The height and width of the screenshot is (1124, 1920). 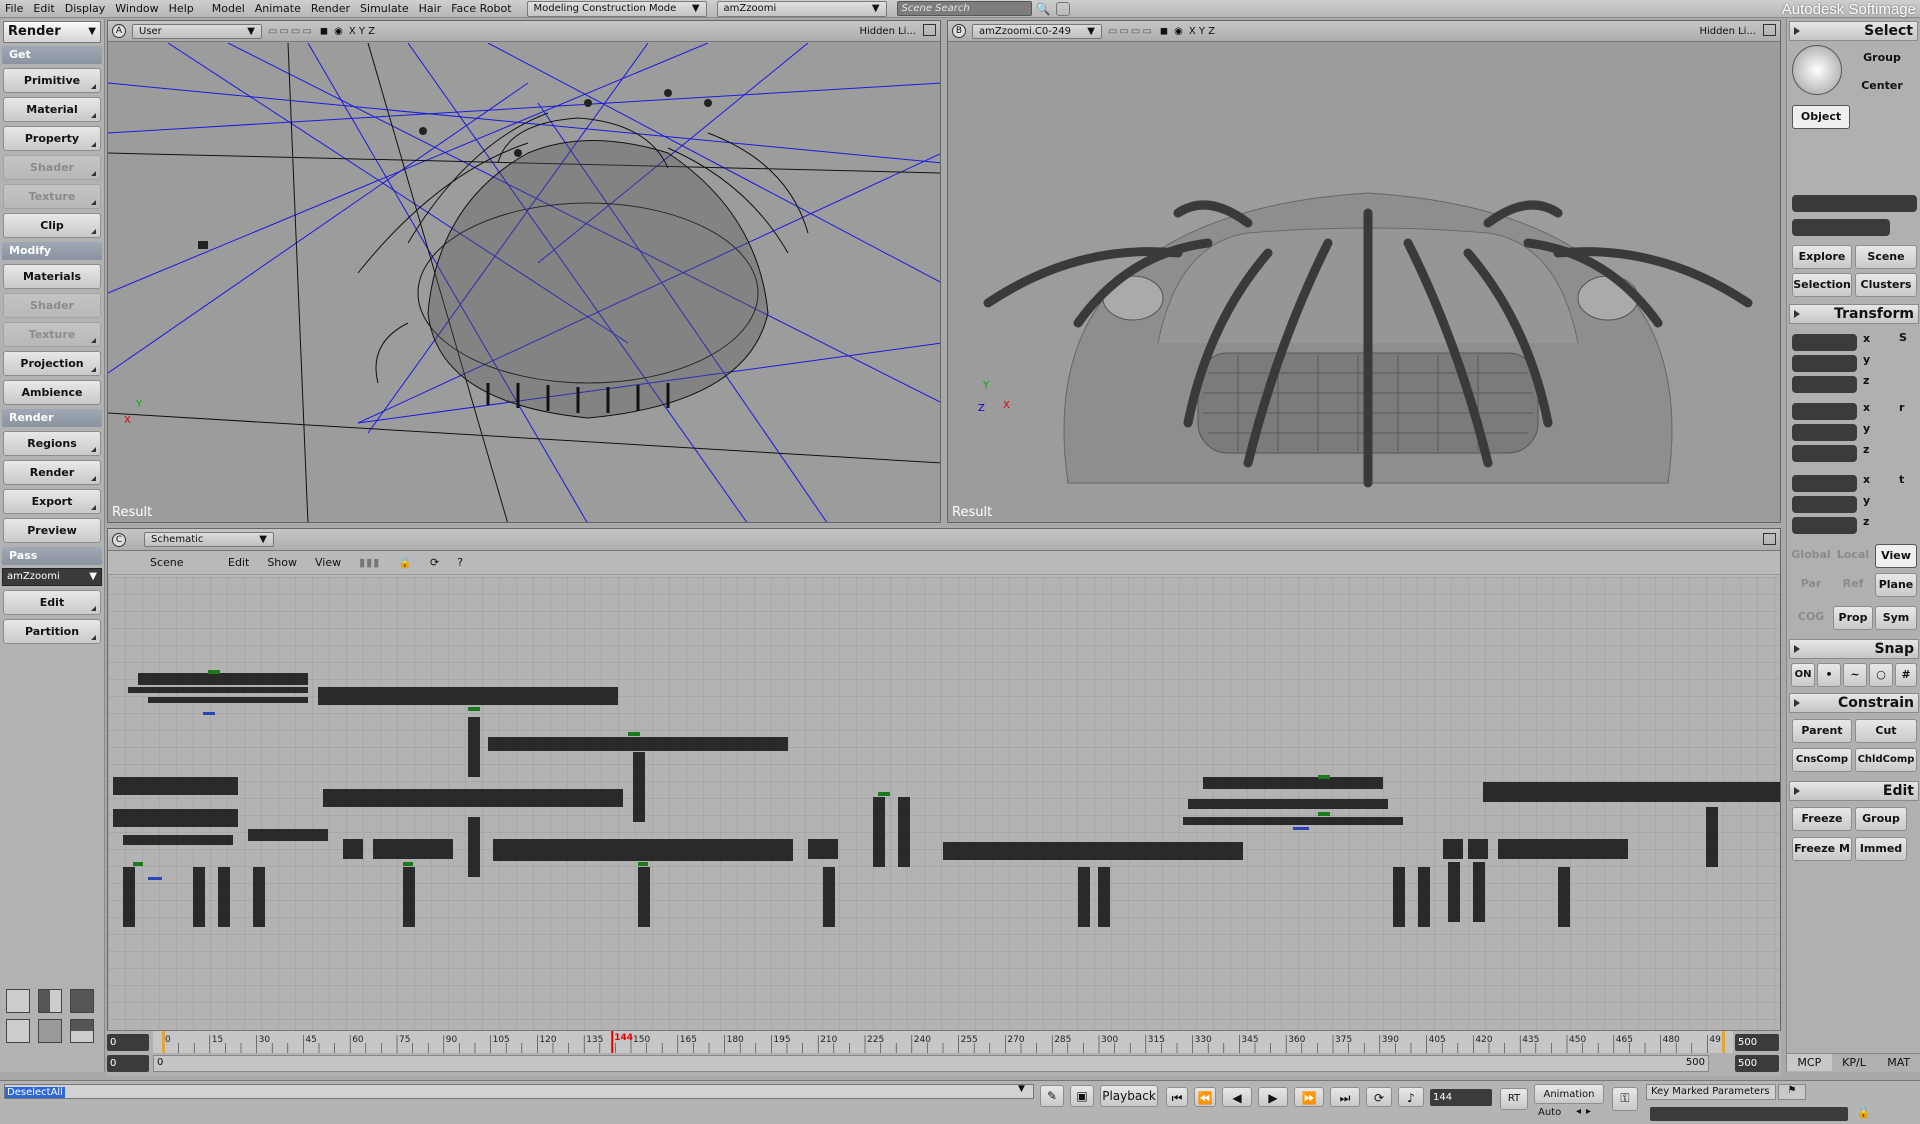 I want to click on loop-icon: ⟳, so click(x=1379, y=1097).